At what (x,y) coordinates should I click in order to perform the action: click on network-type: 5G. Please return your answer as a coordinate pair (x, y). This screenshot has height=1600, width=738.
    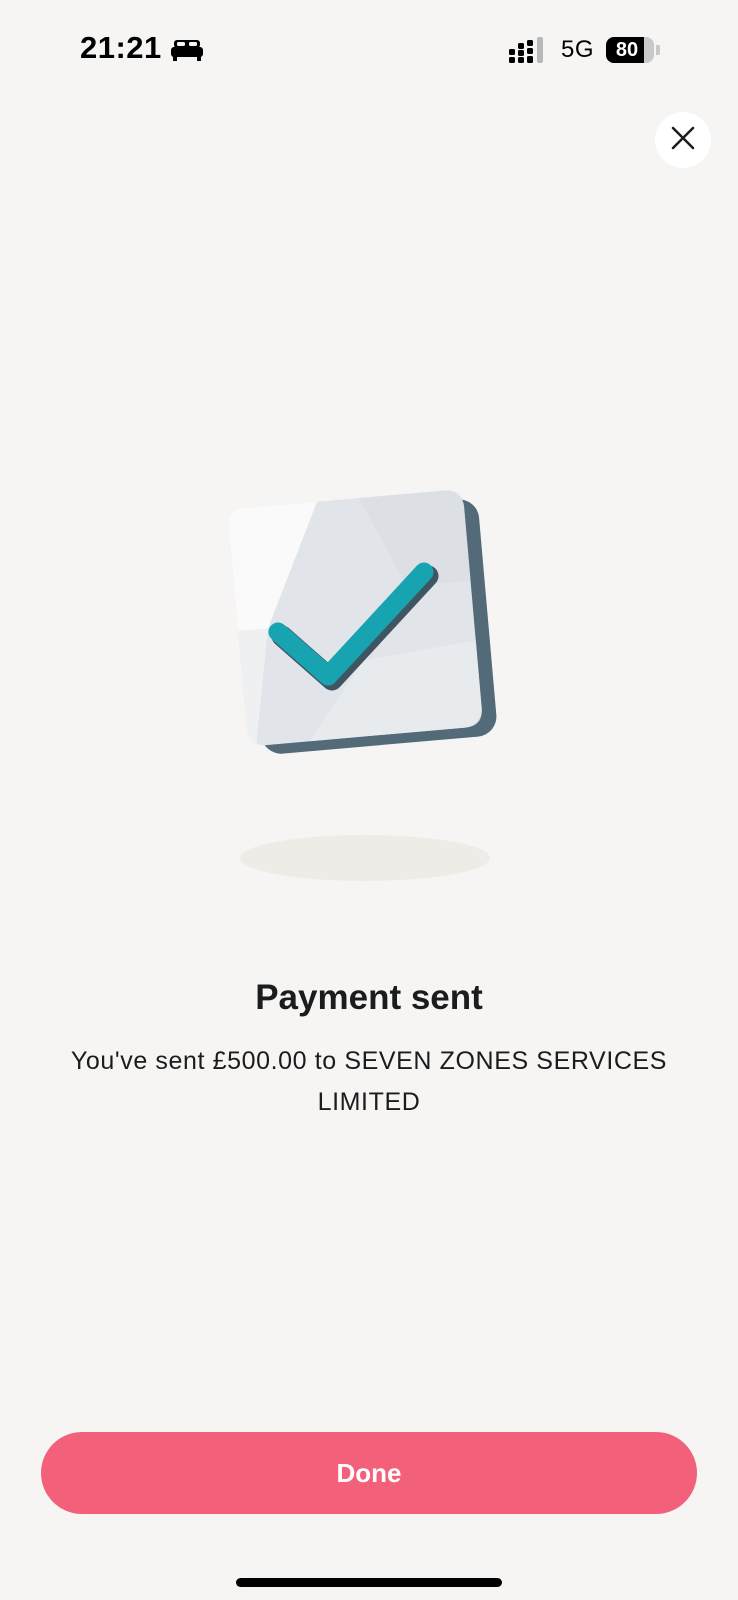
    Looking at the image, I should click on (577, 49).